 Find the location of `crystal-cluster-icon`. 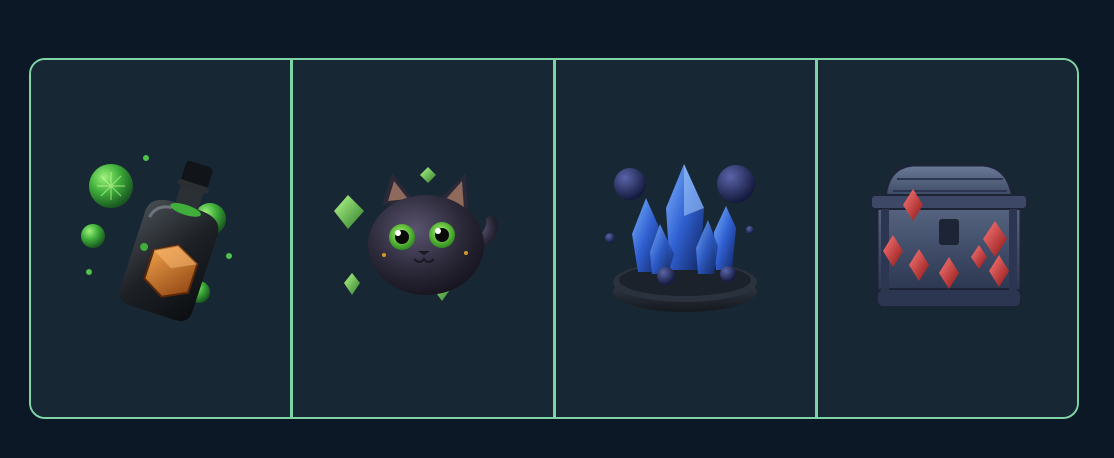

crystal-cluster-icon is located at coordinates (681, 237).